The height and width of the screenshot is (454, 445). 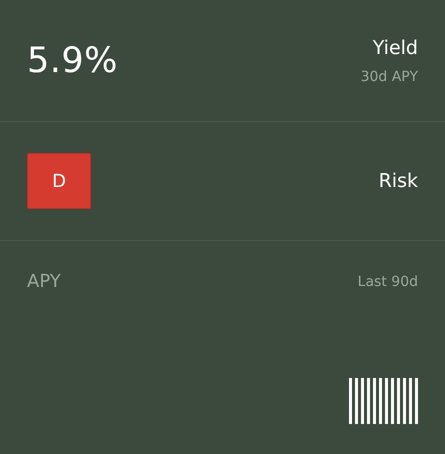 What do you see at coordinates (389, 76) in the screenshot?
I see `yield-period: 30d APY` at bounding box center [389, 76].